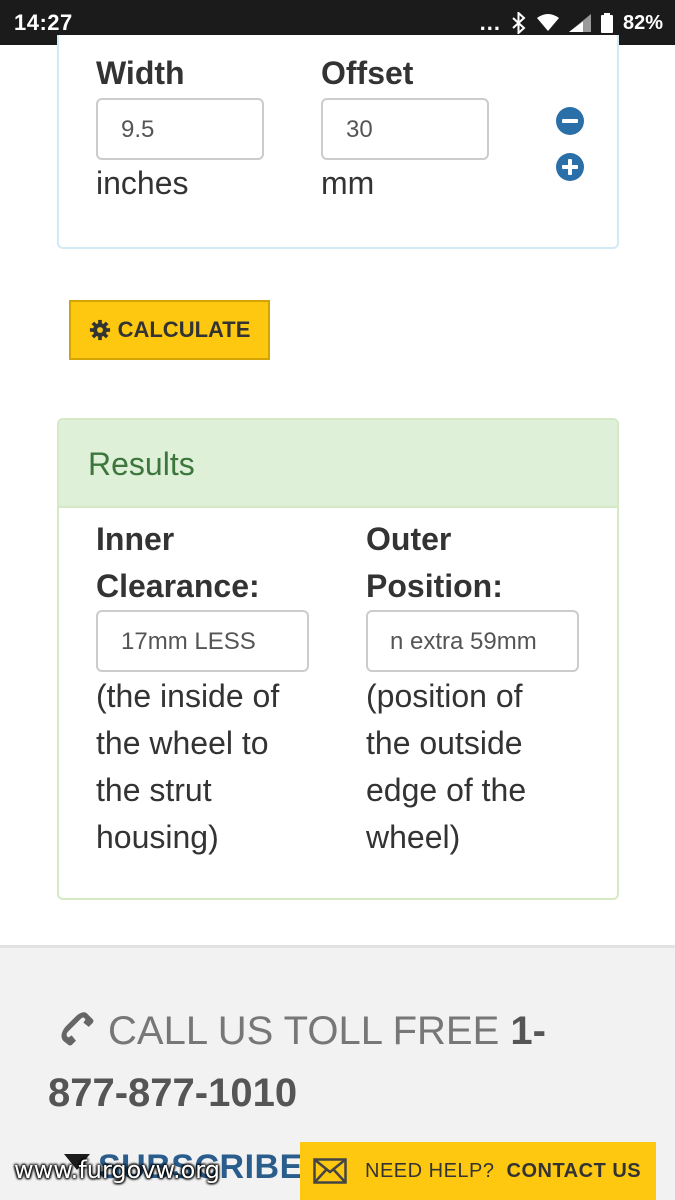 Image resolution: width=675 pixels, height=1200 pixels. I want to click on outer-position-value: n extra 59mm, so click(472, 641).